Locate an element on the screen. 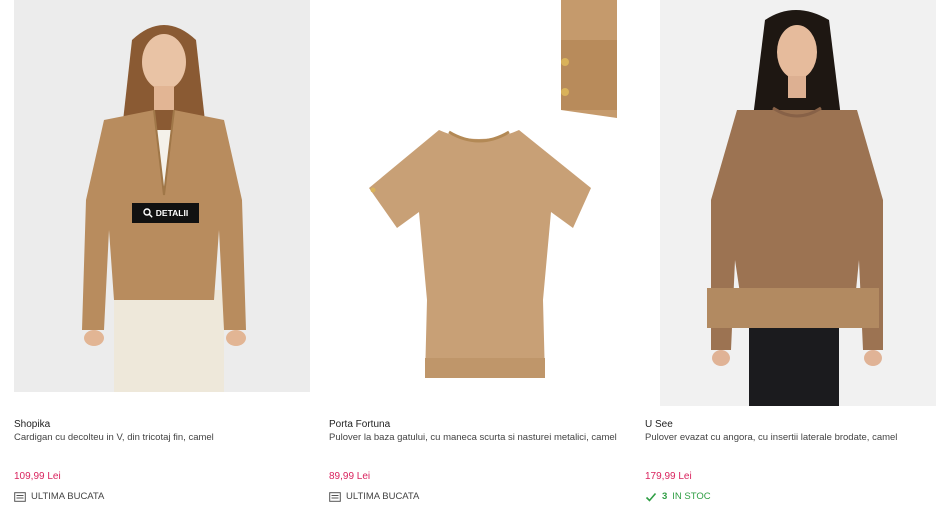  product-brand: U See is located at coordinates (659, 424).